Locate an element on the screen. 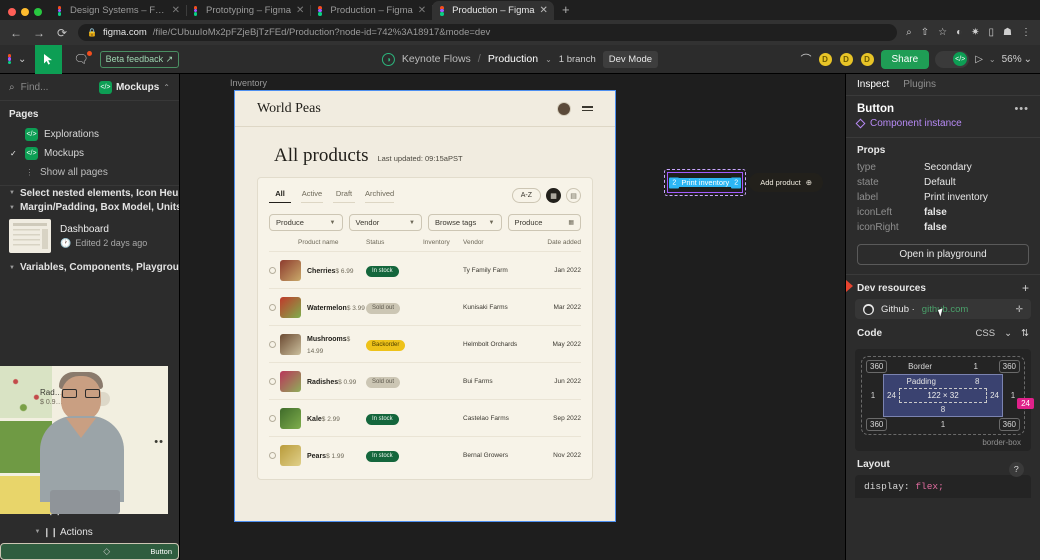  branch-label: 1 branch is located at coordinates (577, 59).